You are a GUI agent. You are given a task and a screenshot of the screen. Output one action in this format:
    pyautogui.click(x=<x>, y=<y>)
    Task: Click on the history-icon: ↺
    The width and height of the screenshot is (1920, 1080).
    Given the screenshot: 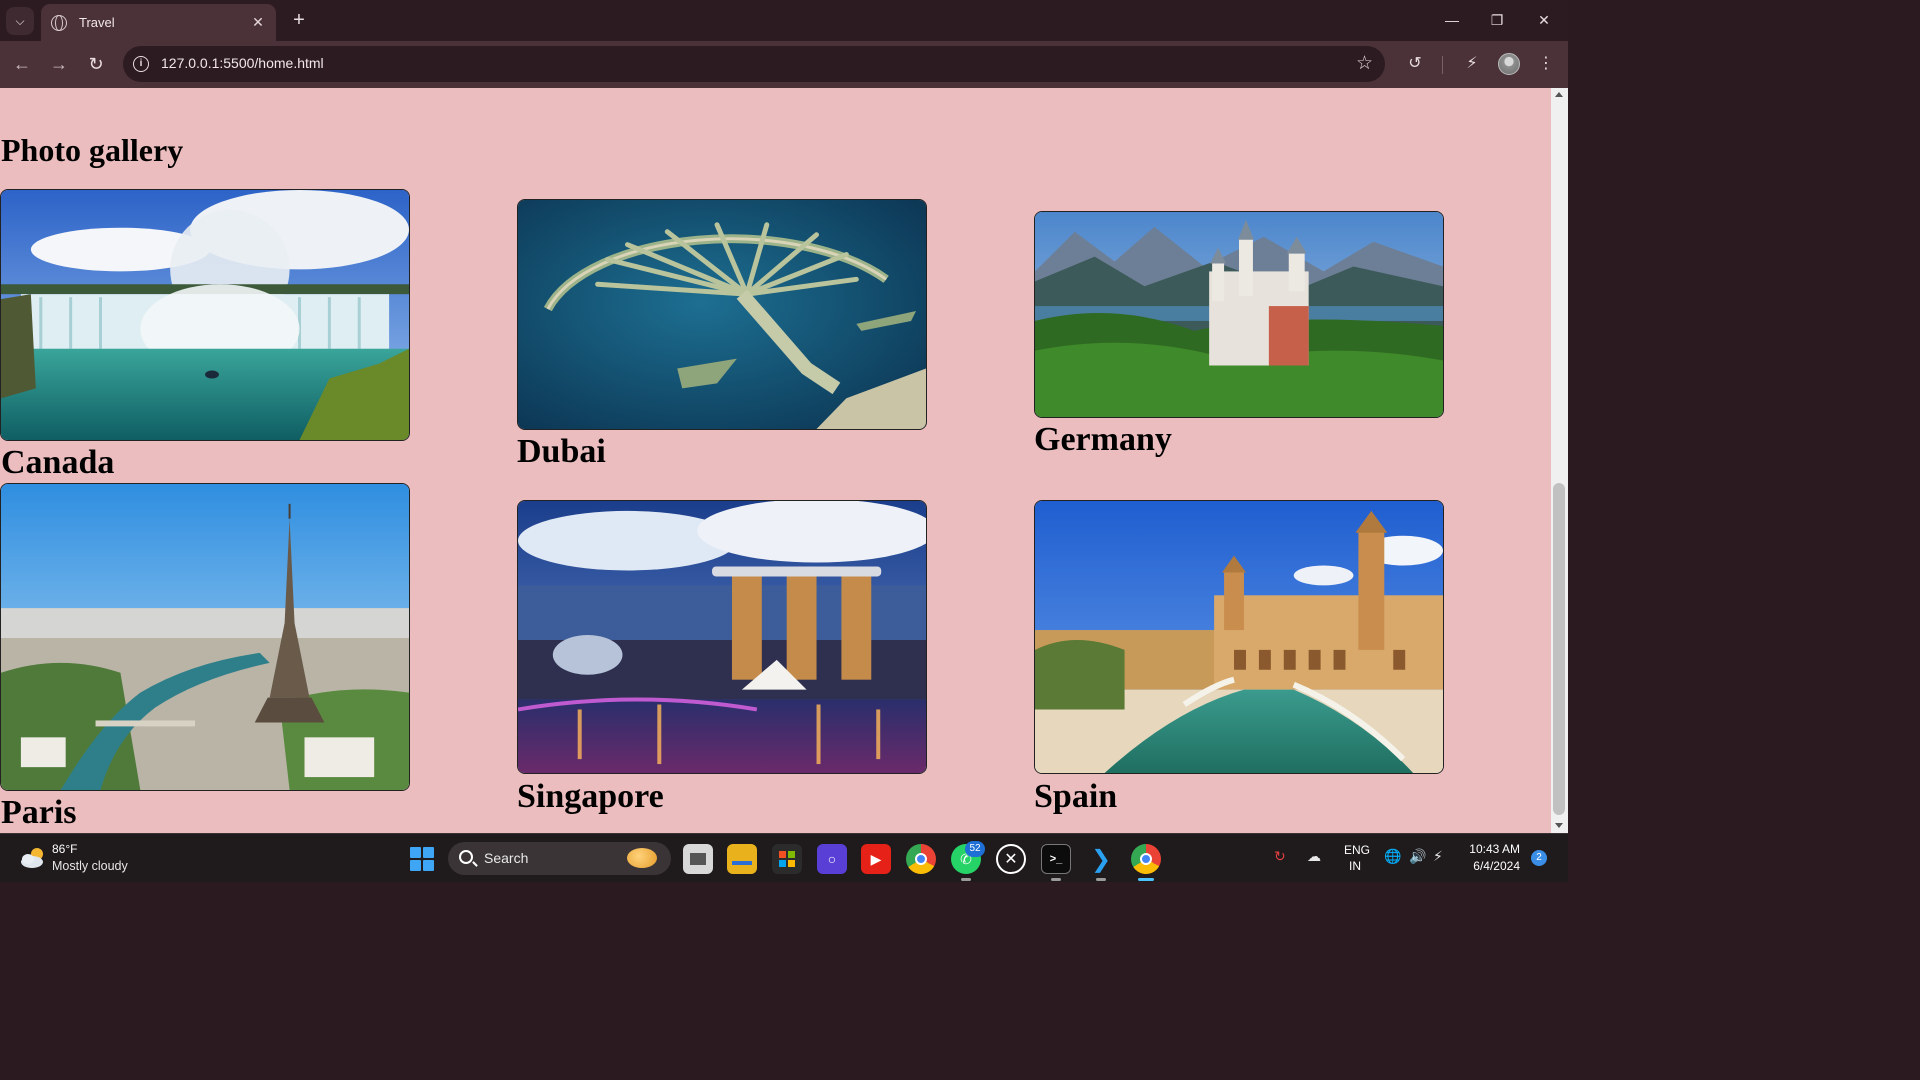 What is the action you would take?
    pyautogui.click(x=1415, y=64)
    